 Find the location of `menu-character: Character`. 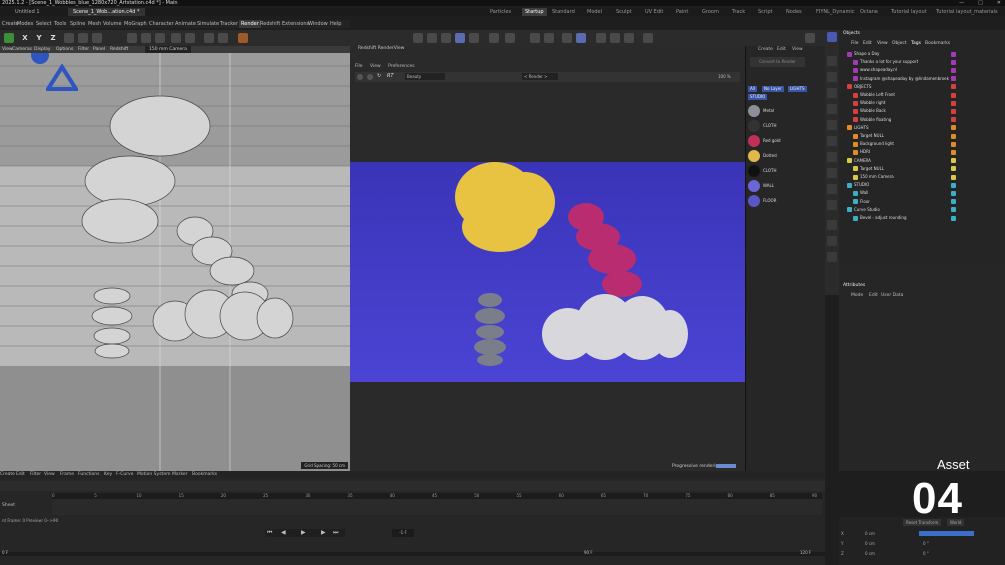

menu-character: Character is located at coordinates (161, 24).